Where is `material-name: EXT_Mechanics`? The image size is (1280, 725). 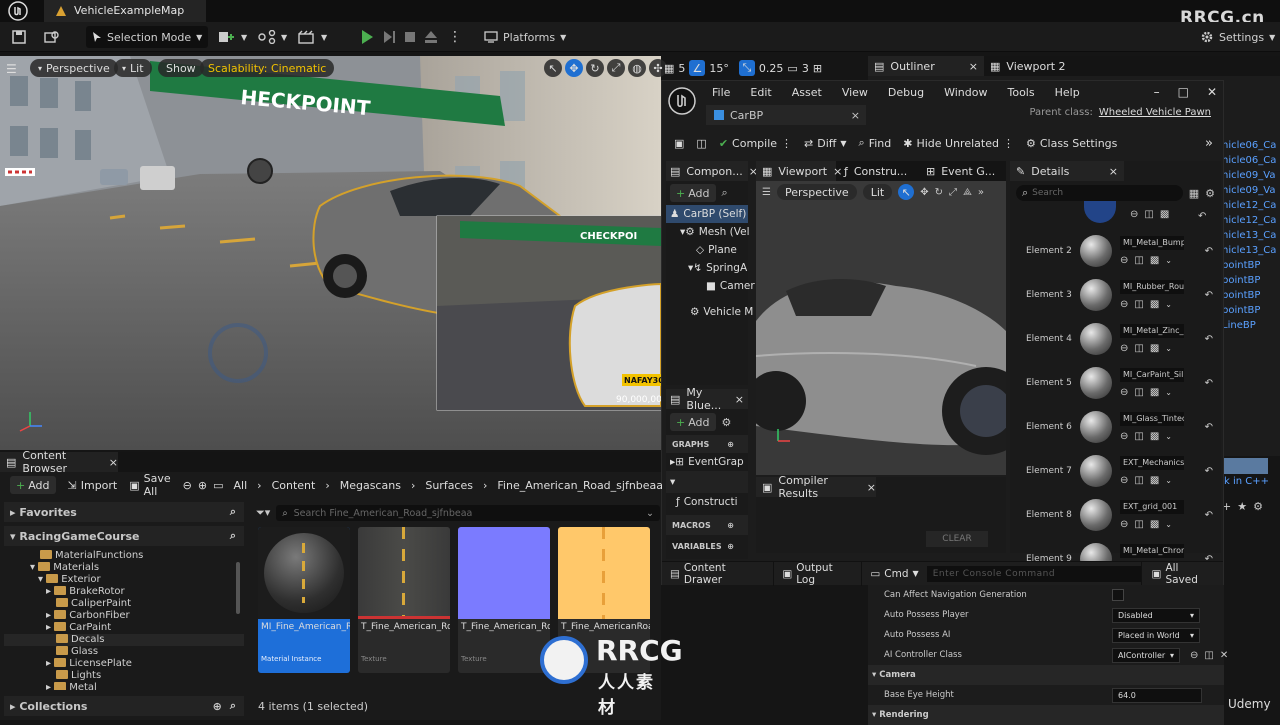 material-name: EXT_Mechanics is located at coordinates (1152, 463).